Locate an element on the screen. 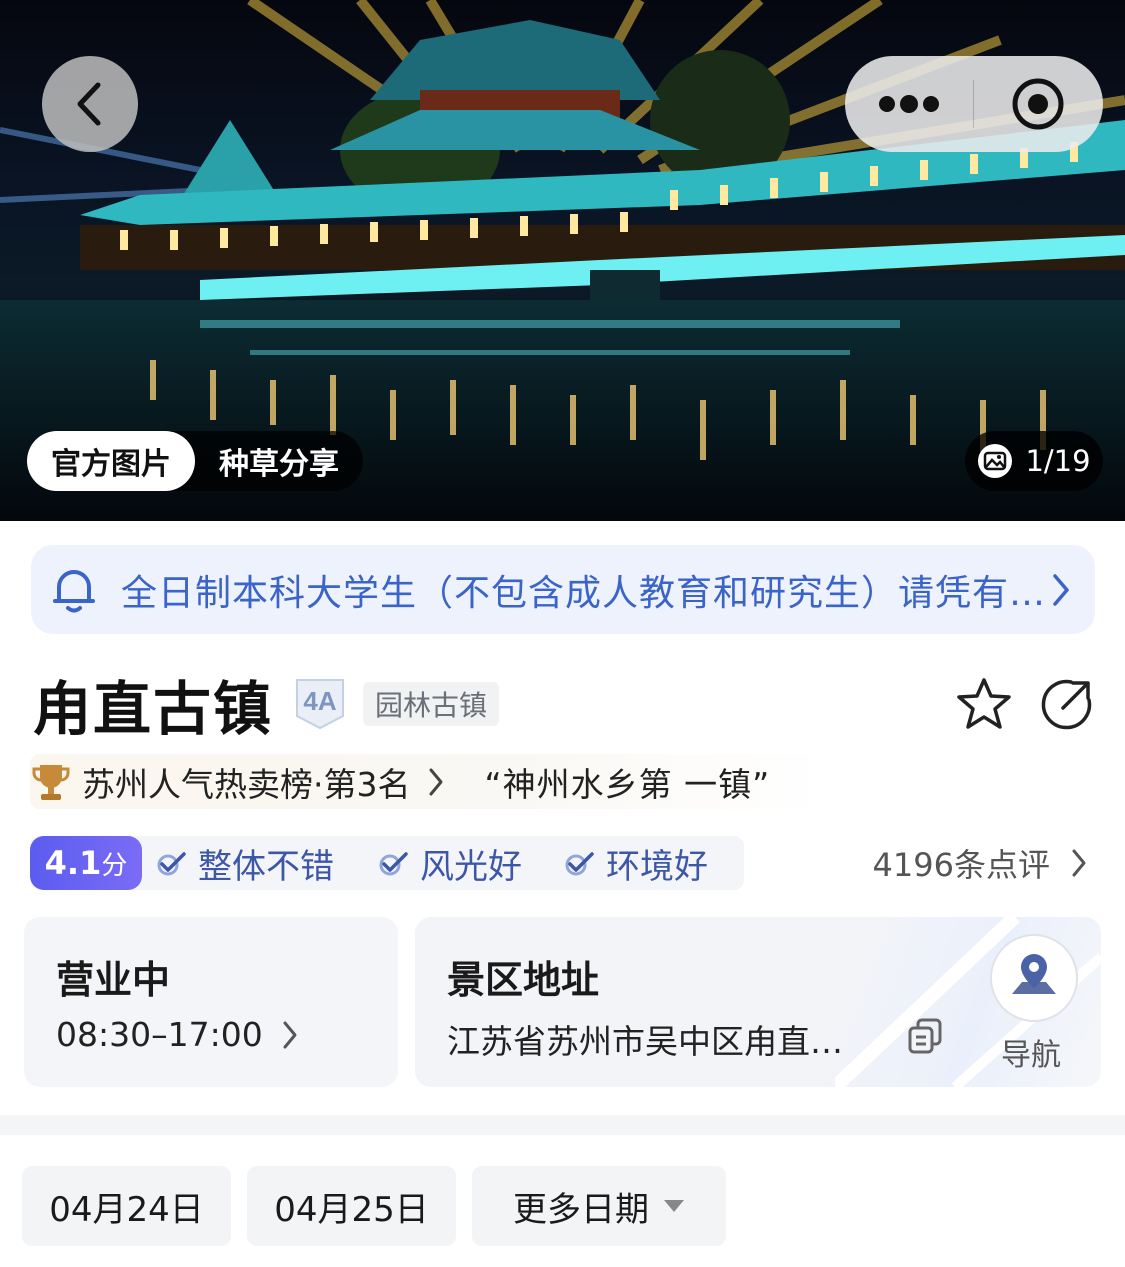 This screenshot has height=1267, width=1125. rating-tag: 整体不错 is located at coordinates (245, 863).